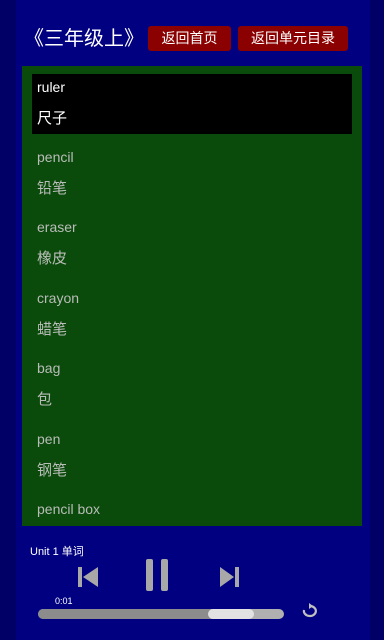  What do you see at coordinates (192, 386) in the screenshot?
I see `word-item: bag 包` at bounding box center [192, 386].